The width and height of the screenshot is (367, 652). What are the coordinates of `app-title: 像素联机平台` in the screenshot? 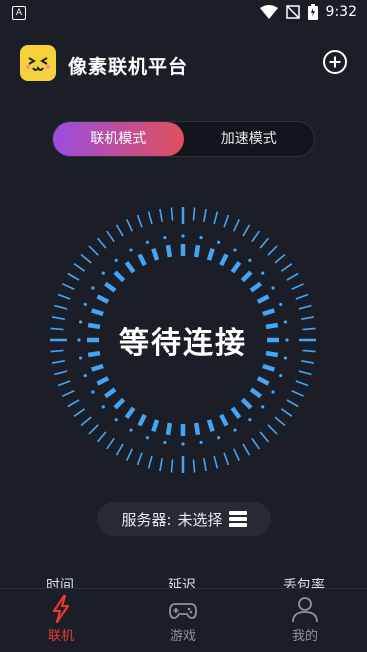 It's located at (128, 67).